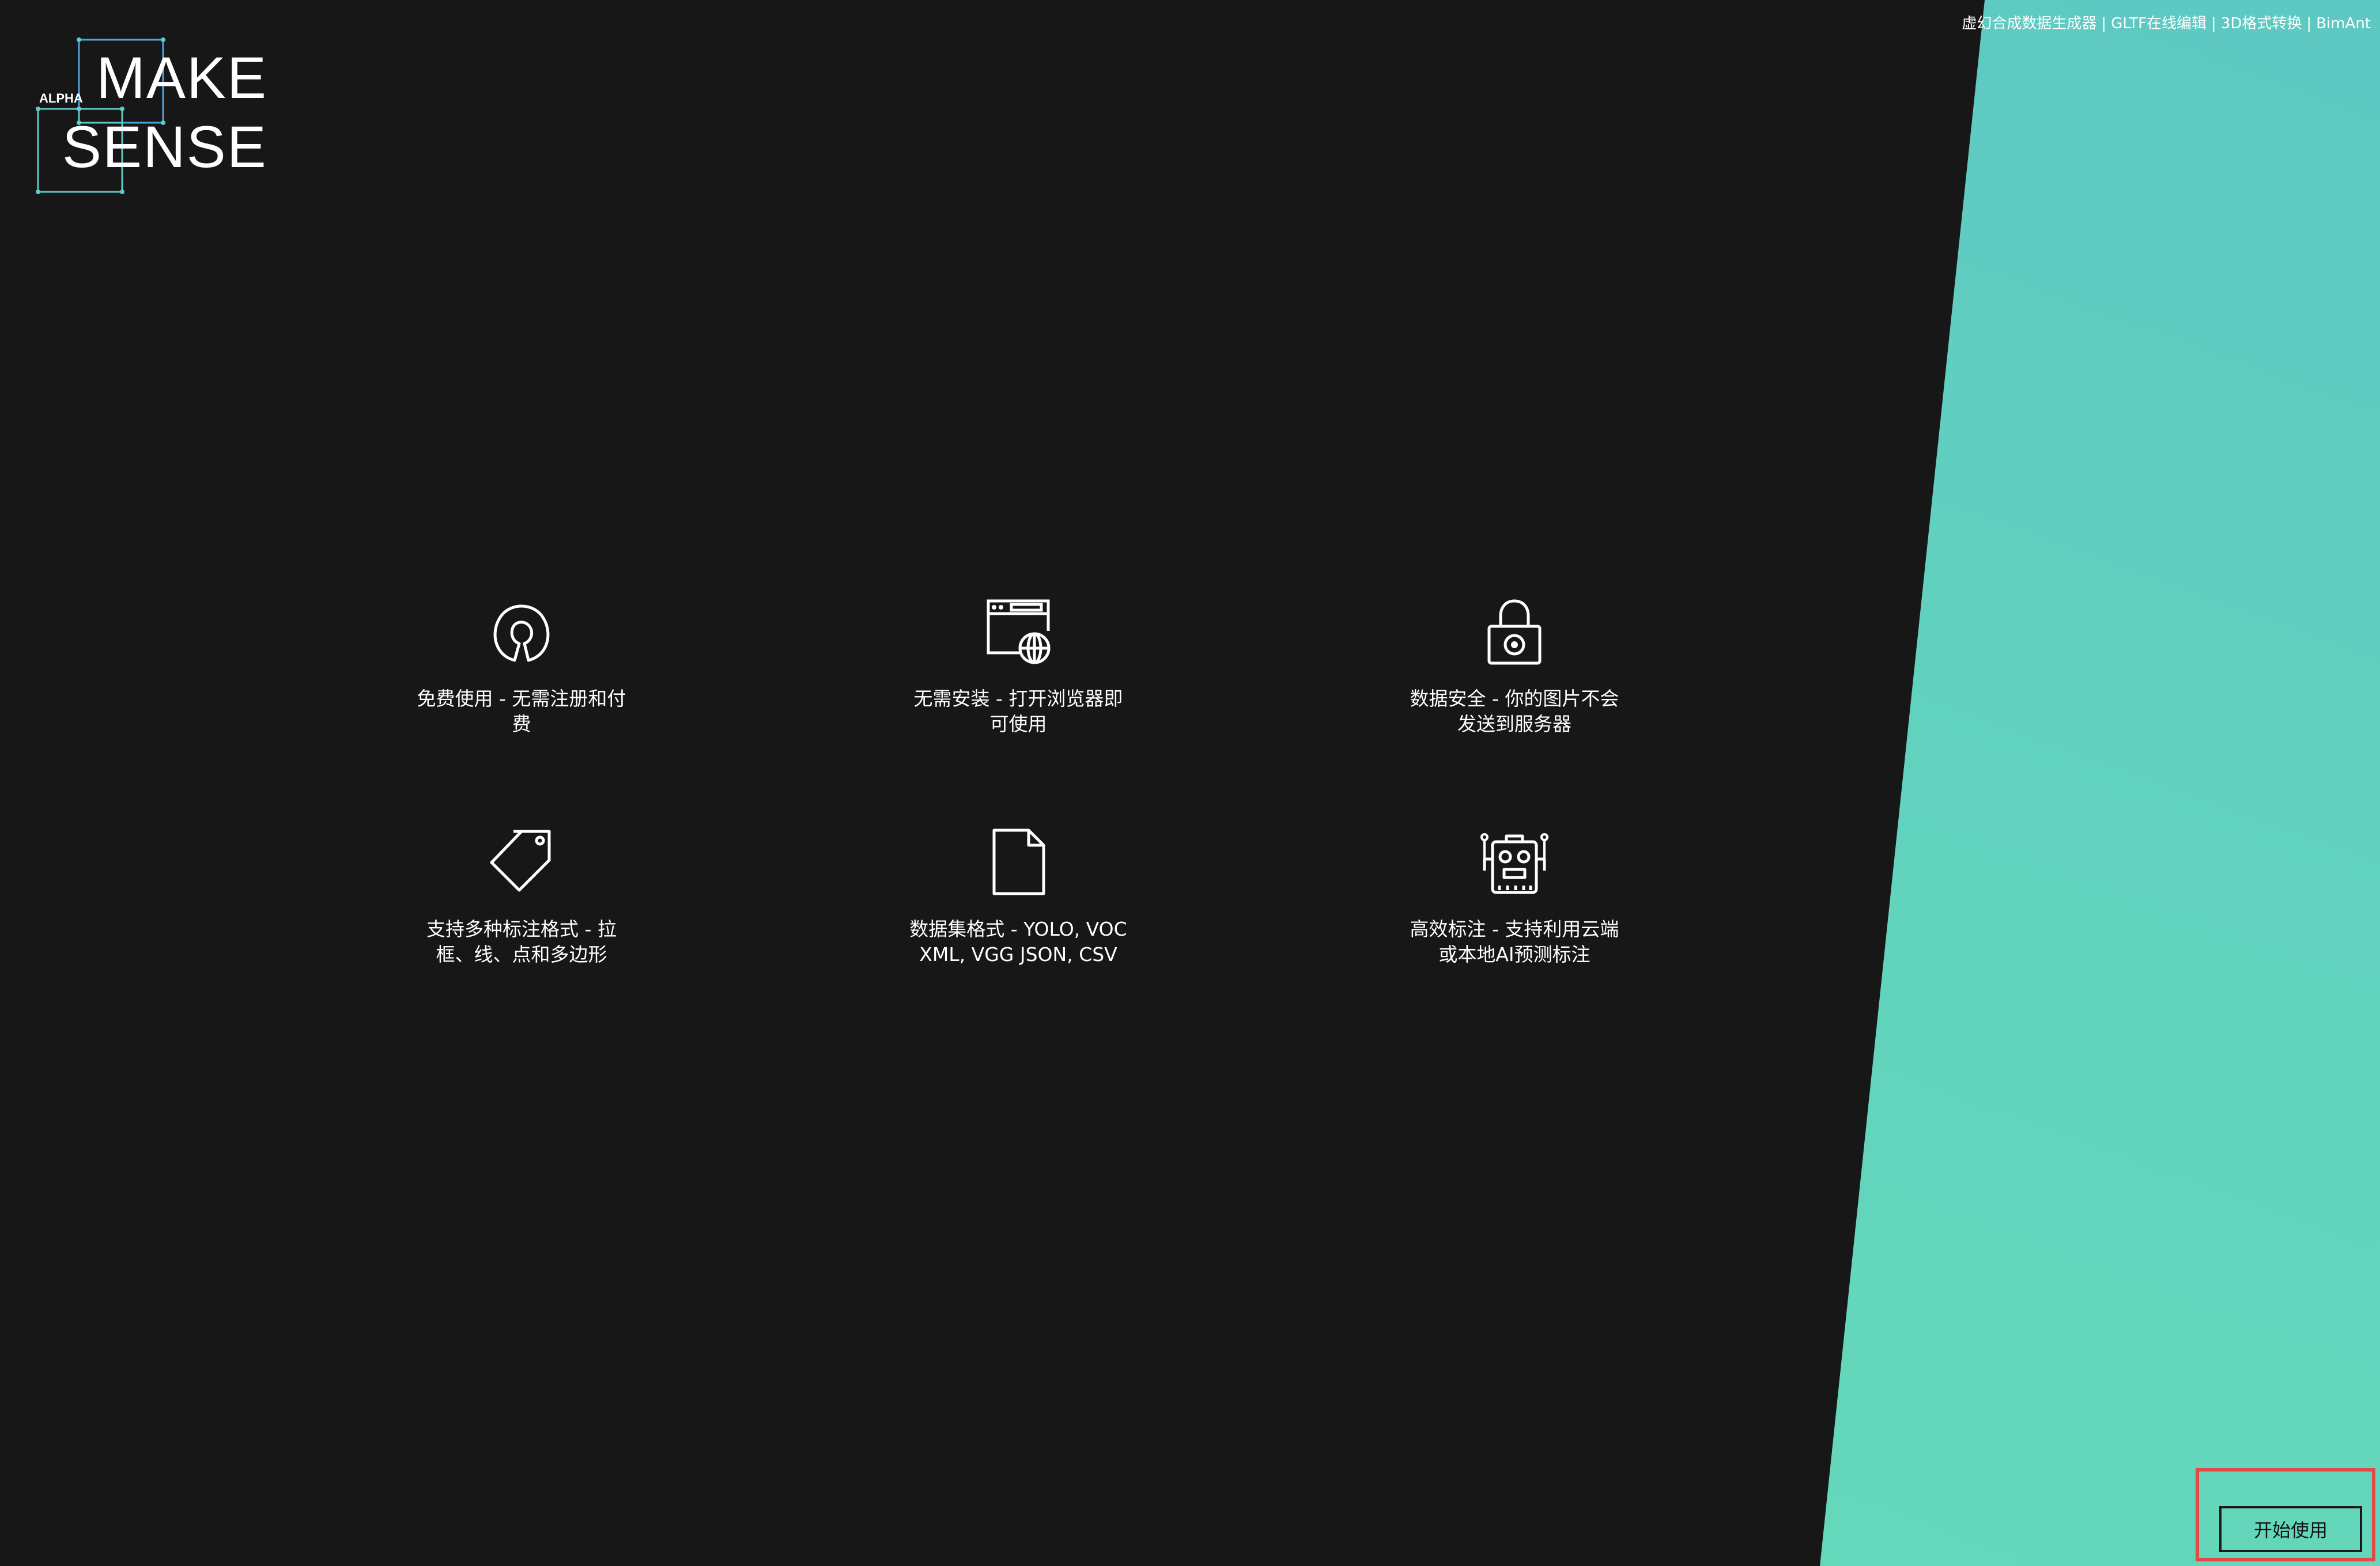 This screenshot has width=2380, height=1566. Describe the element at coordinates (1018, 942) in the screenshot. I see `feature-text: 数据集格式 - YOLO, VOC XML, VGG JSON, CSV` at that location.